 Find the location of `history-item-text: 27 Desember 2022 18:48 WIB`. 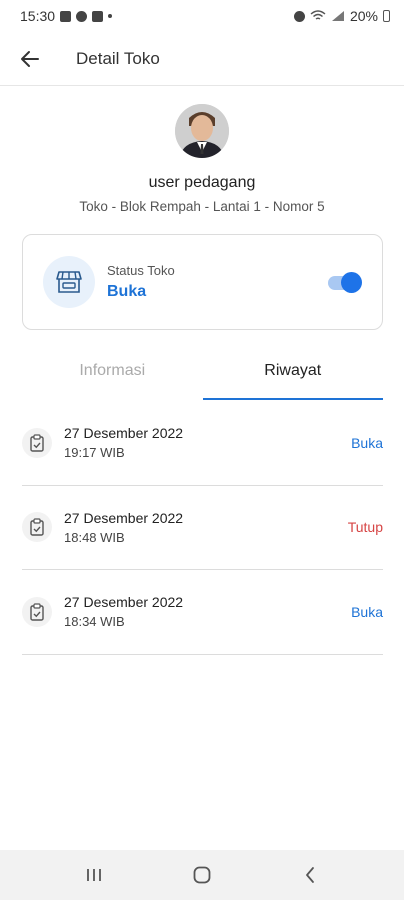

history-item-text: 27 Desember 2022 18:48 WIB is located at coordinates (206, 527).